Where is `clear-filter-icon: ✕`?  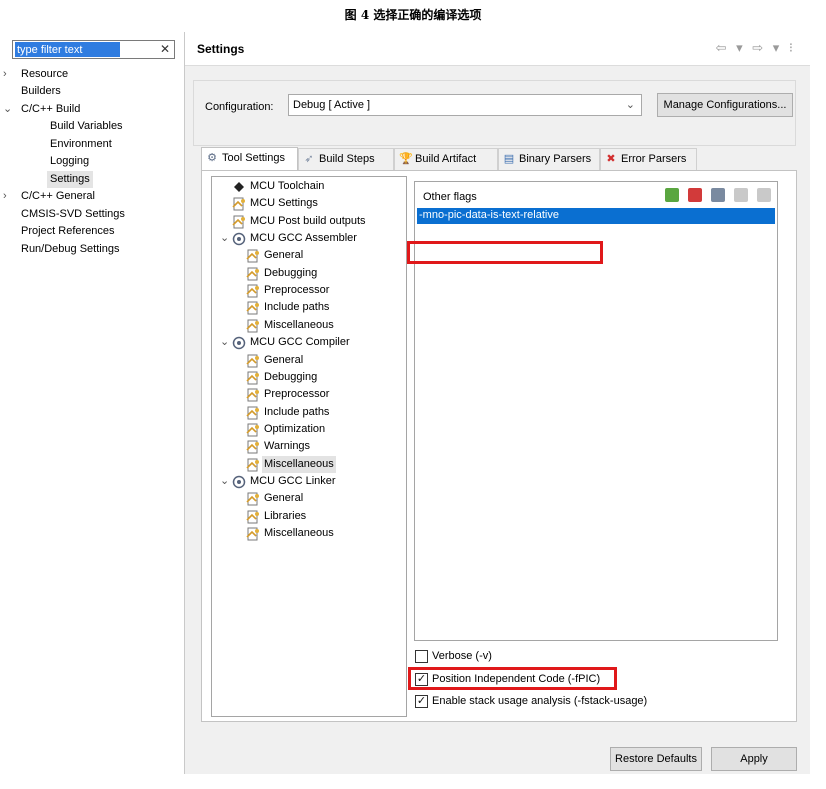 clear-filter-icon: ✕ is located at coordinates (165, 49).